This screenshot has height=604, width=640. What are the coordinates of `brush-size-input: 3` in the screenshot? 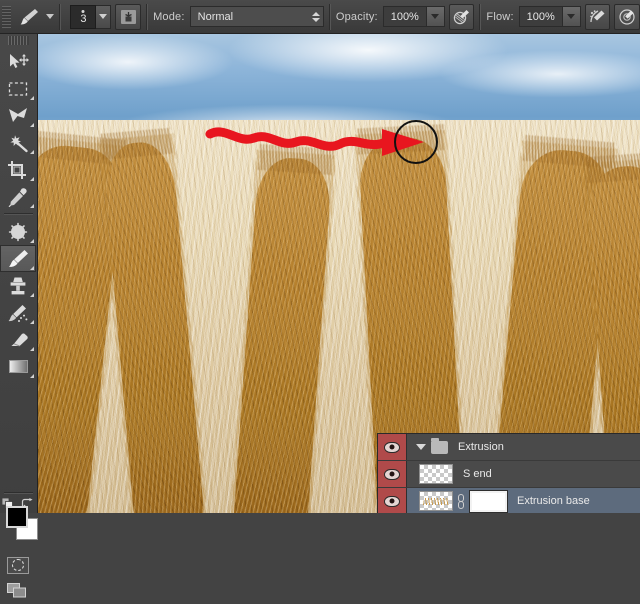 It's located at (83, 16).